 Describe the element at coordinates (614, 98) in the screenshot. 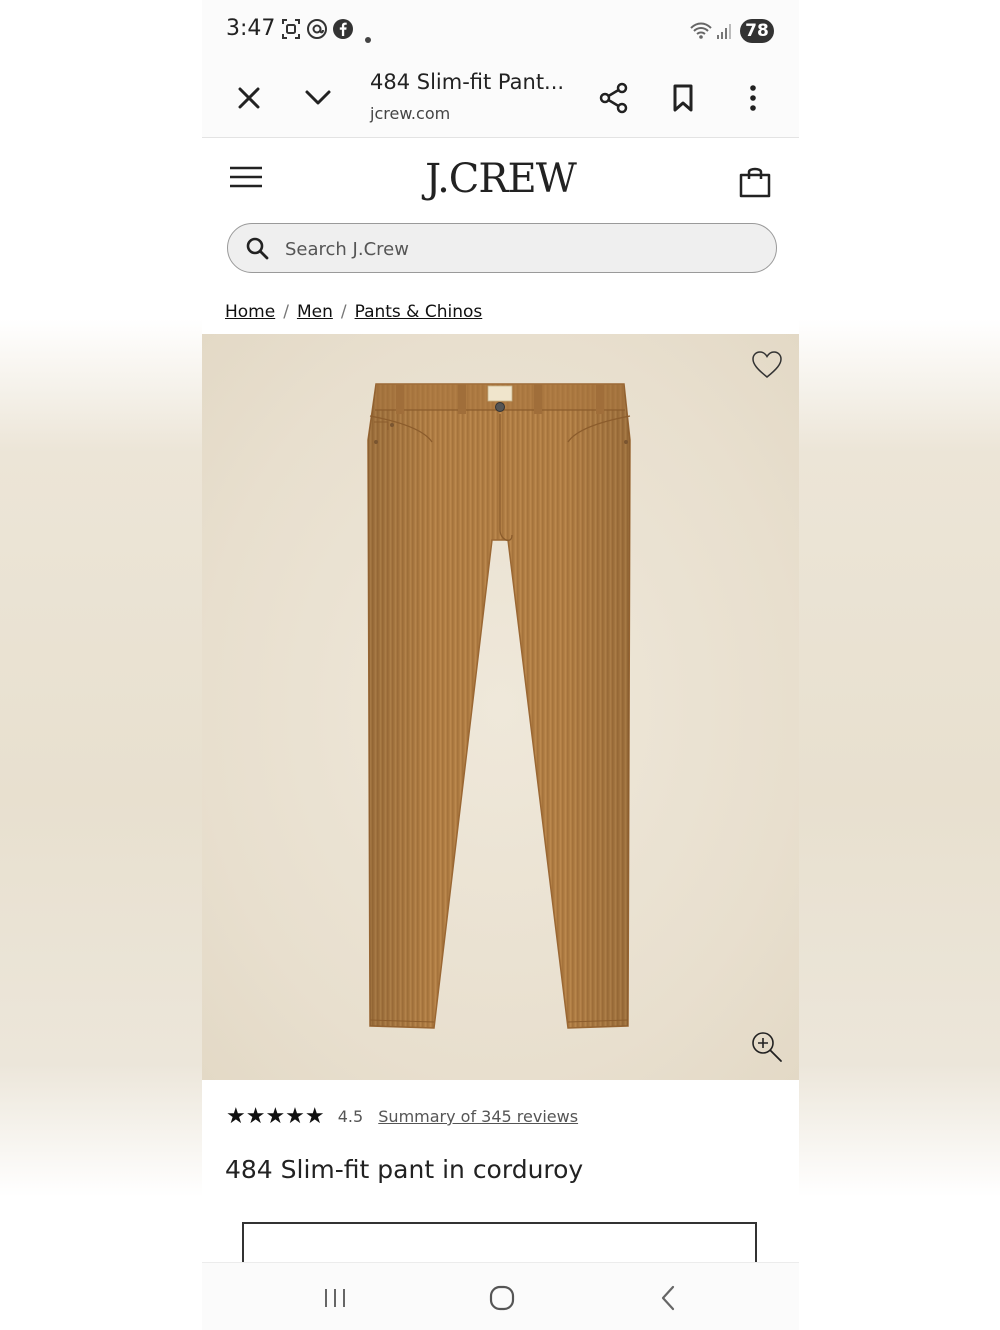

I see `share-icon` at that location.